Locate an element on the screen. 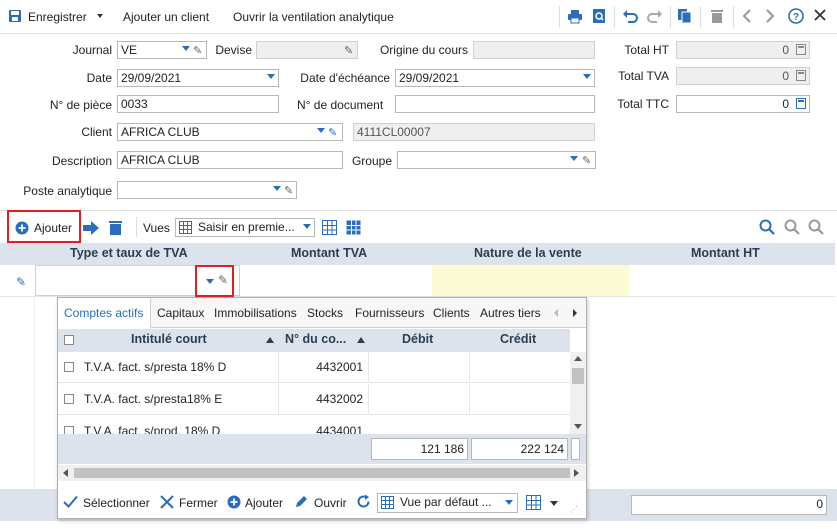 This screenshot has height=529, width=837. nature-vente-cell is located at coordinates (530, 280).